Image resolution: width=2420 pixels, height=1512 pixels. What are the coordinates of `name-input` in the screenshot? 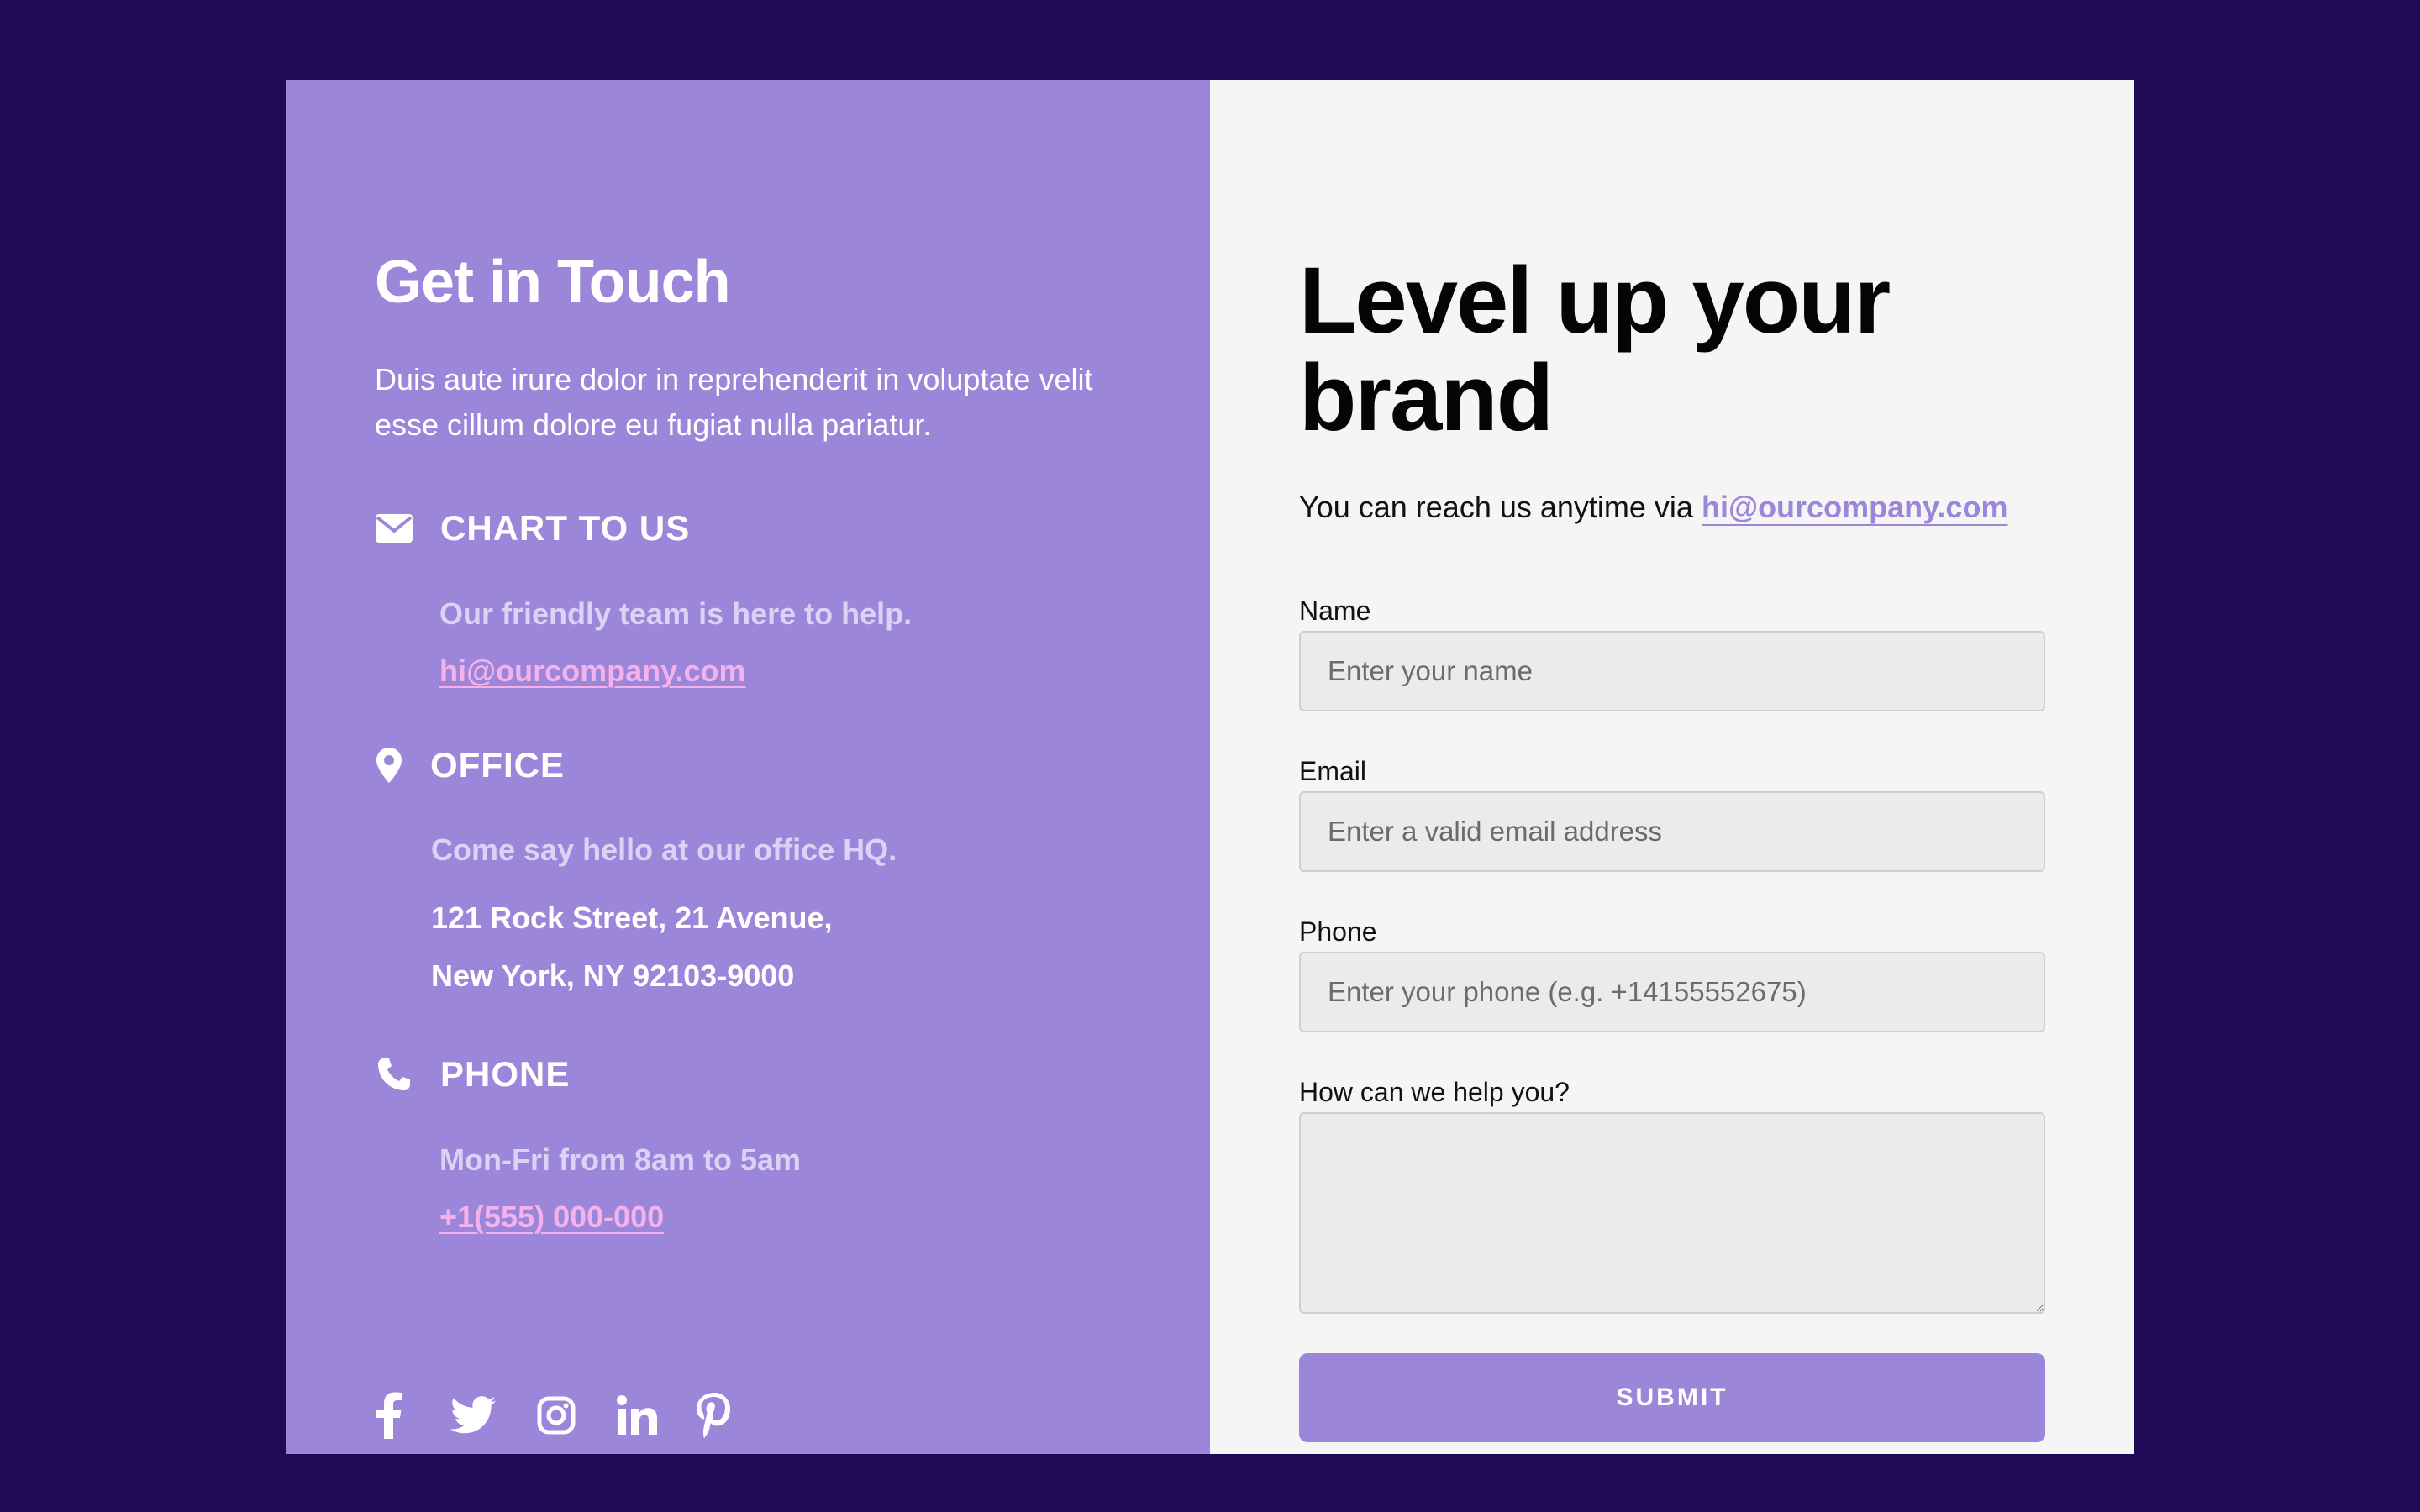 It's located at (1672, 671).